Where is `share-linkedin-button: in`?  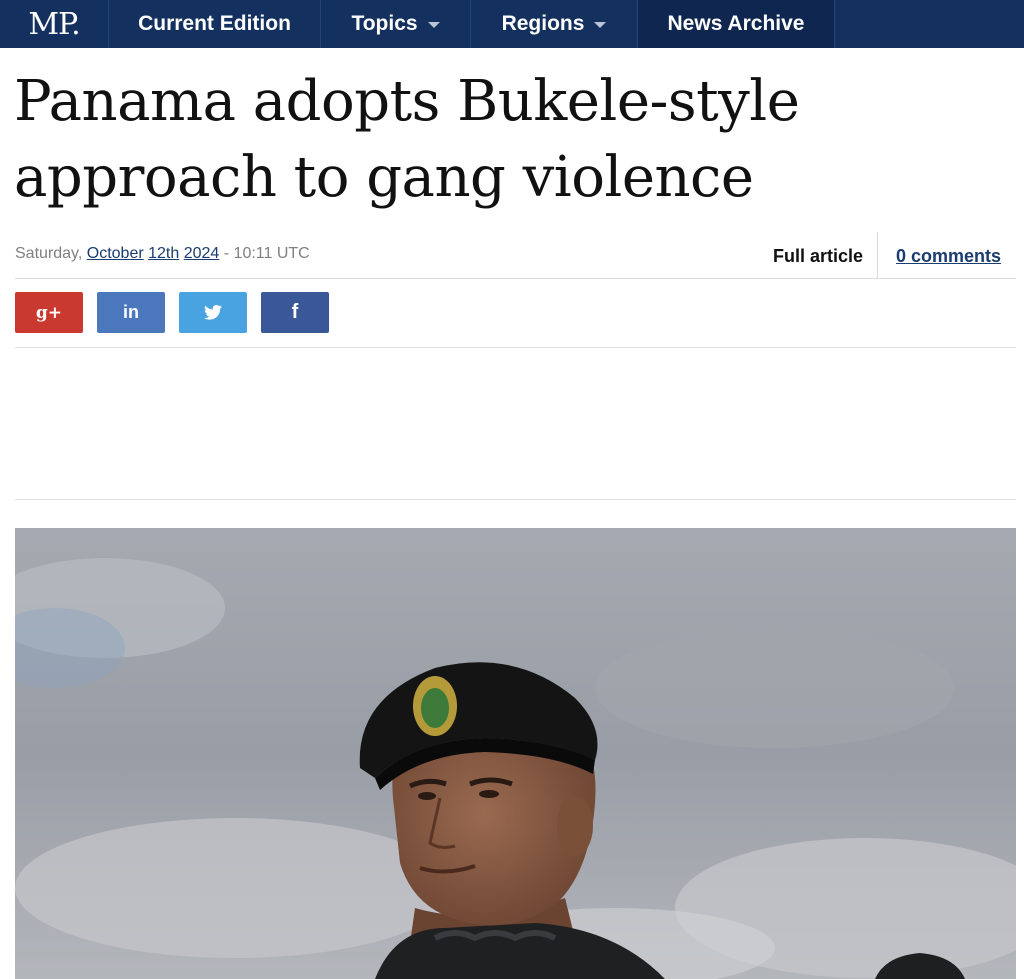
share-linkedin-button: in is located at coordinates (131, 312).